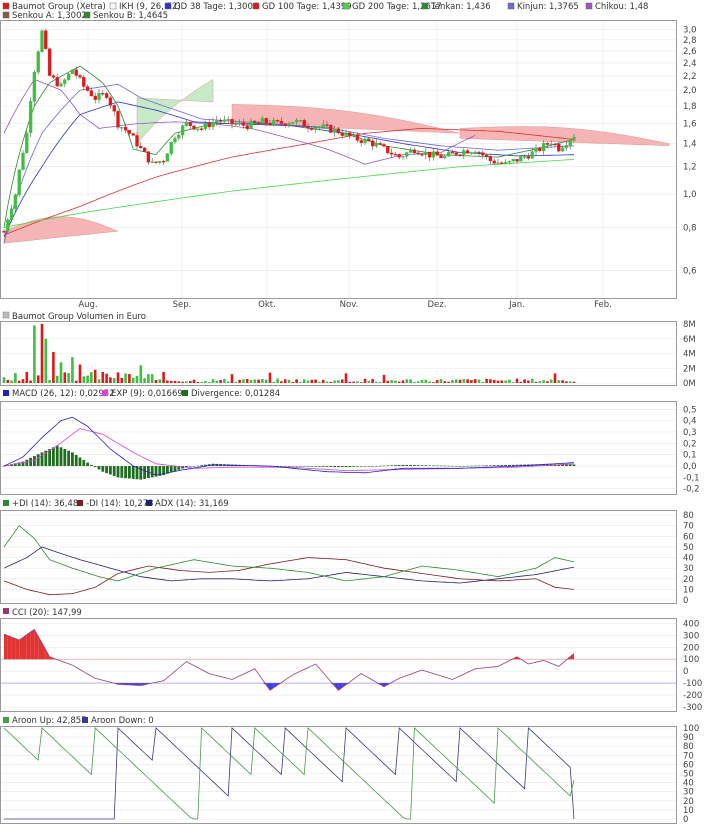  Describe the element at coordinates (685, 672) in the screenshot. I see `cci-tick-label: 0` at that location.